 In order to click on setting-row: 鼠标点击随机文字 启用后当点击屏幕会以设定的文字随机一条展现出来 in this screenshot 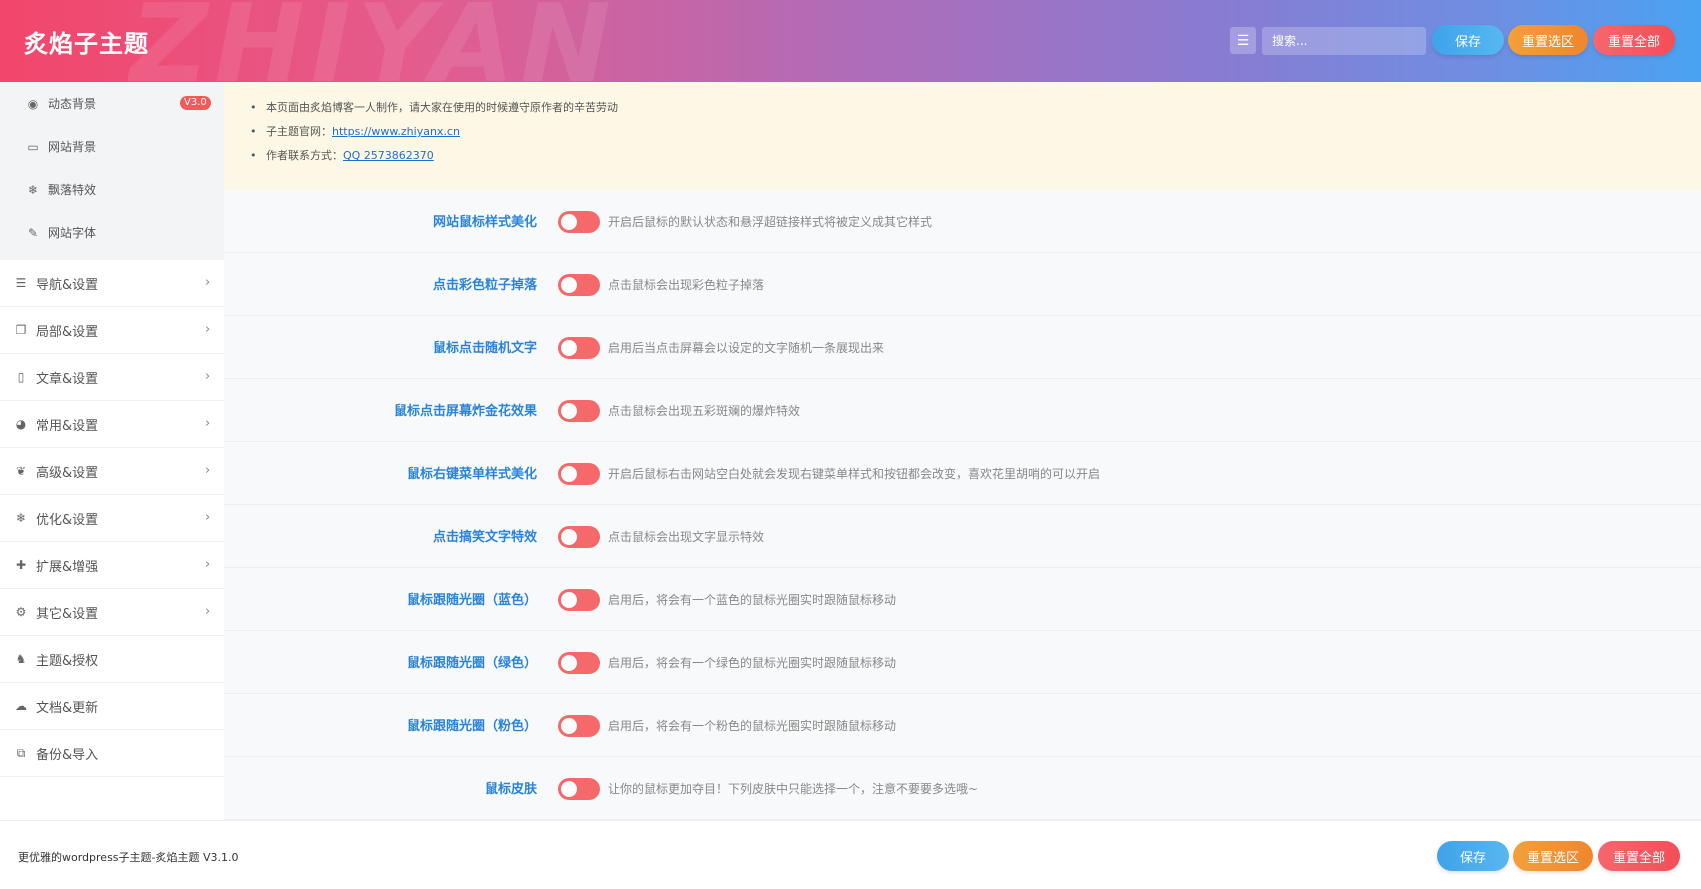, I will do `click(962, 347)`.